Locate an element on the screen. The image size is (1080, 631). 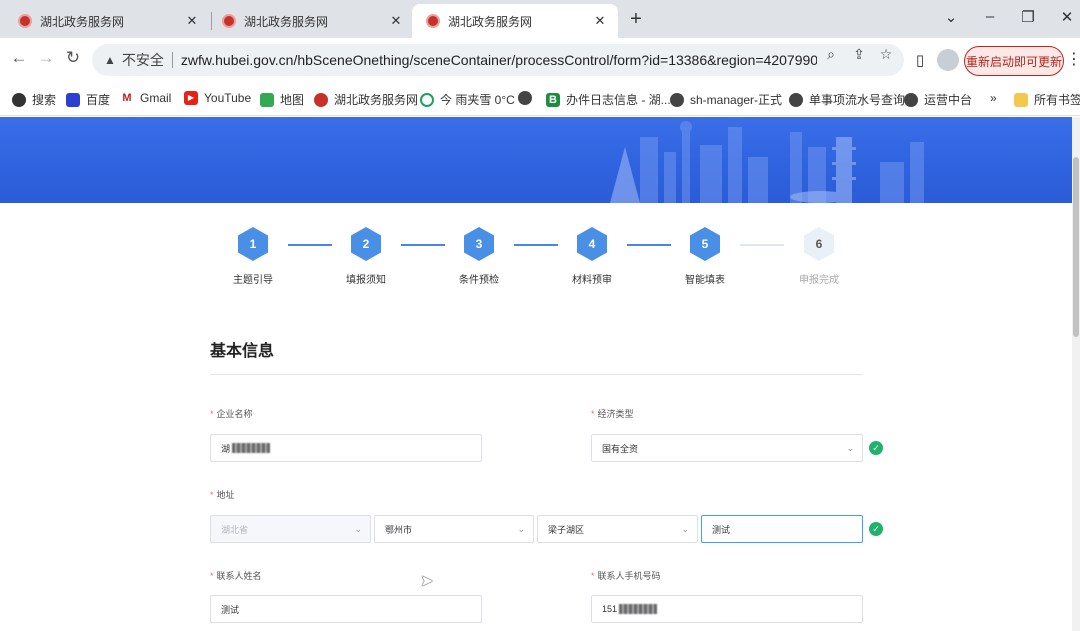
bookmark-hubei-gov: 湖北政务服务网 is located at coordinates (366, 99).